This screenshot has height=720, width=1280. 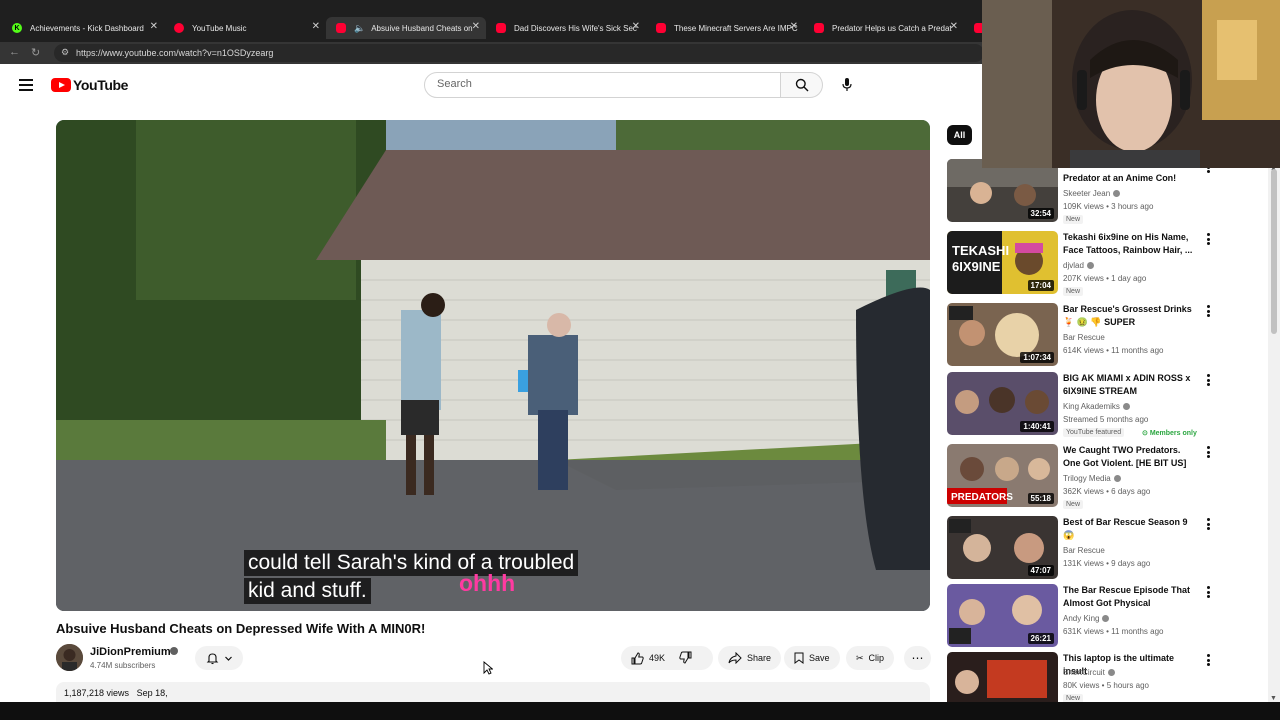 What do you see at coordinates (1108, 206) in the screenshot?
I see `video-meta: 109K views • 3 hours ago` at bounding box center [1108, 206].